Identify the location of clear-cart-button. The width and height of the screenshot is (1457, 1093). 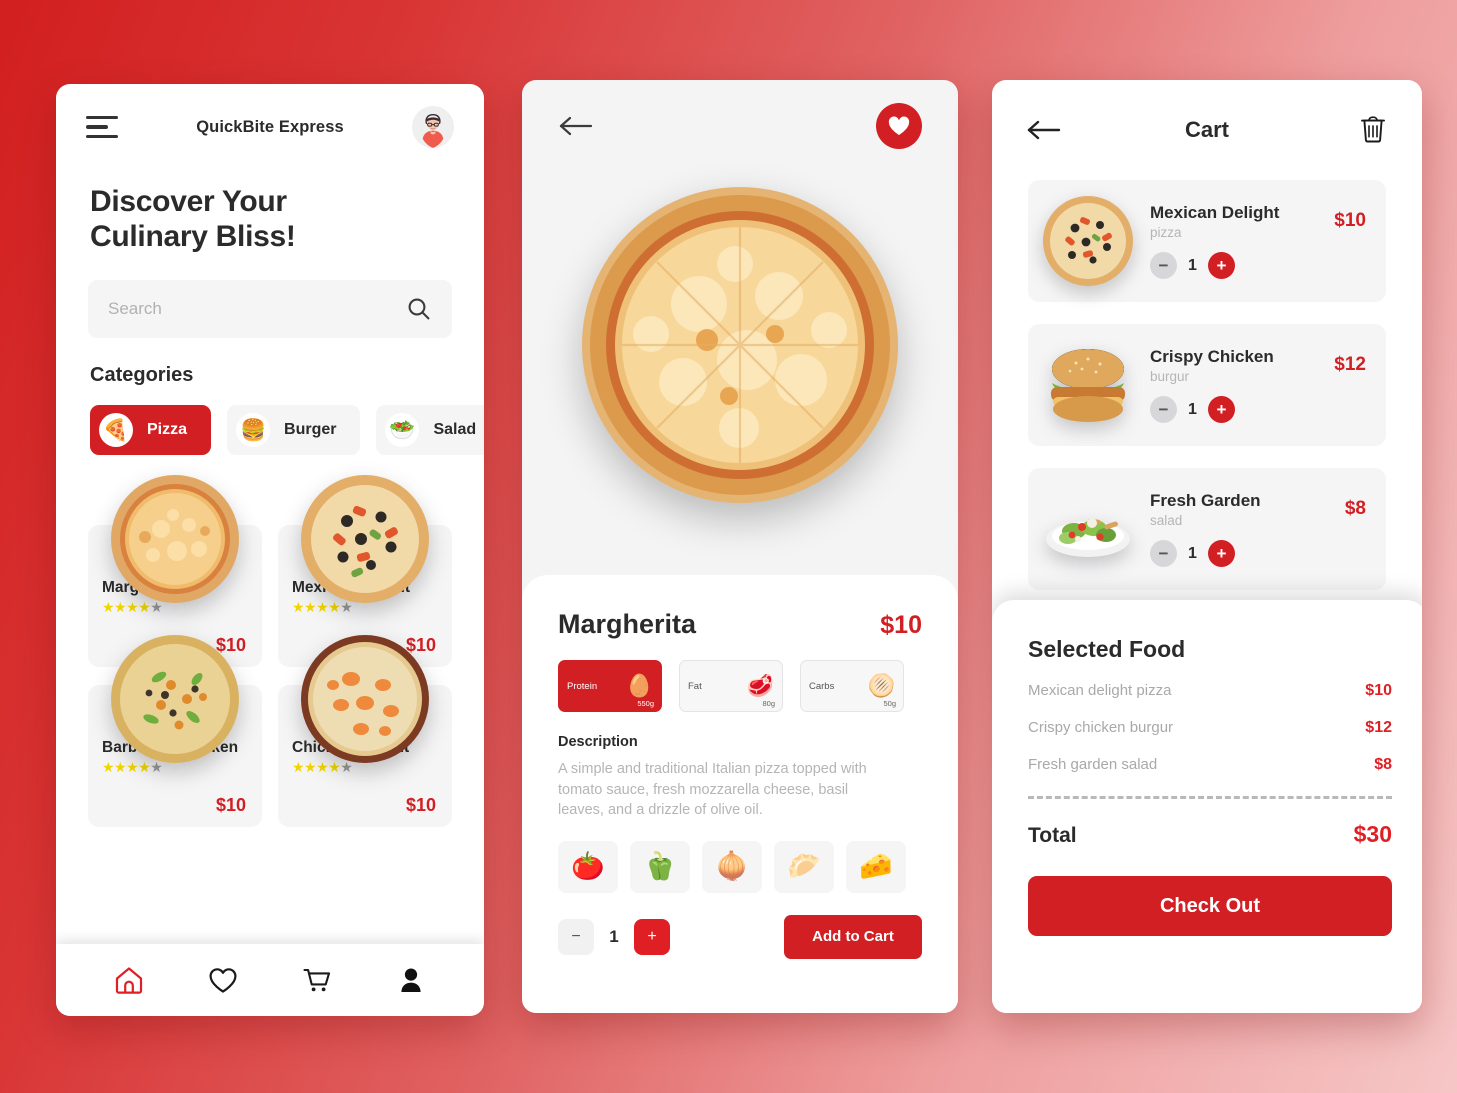
(1373, 130).